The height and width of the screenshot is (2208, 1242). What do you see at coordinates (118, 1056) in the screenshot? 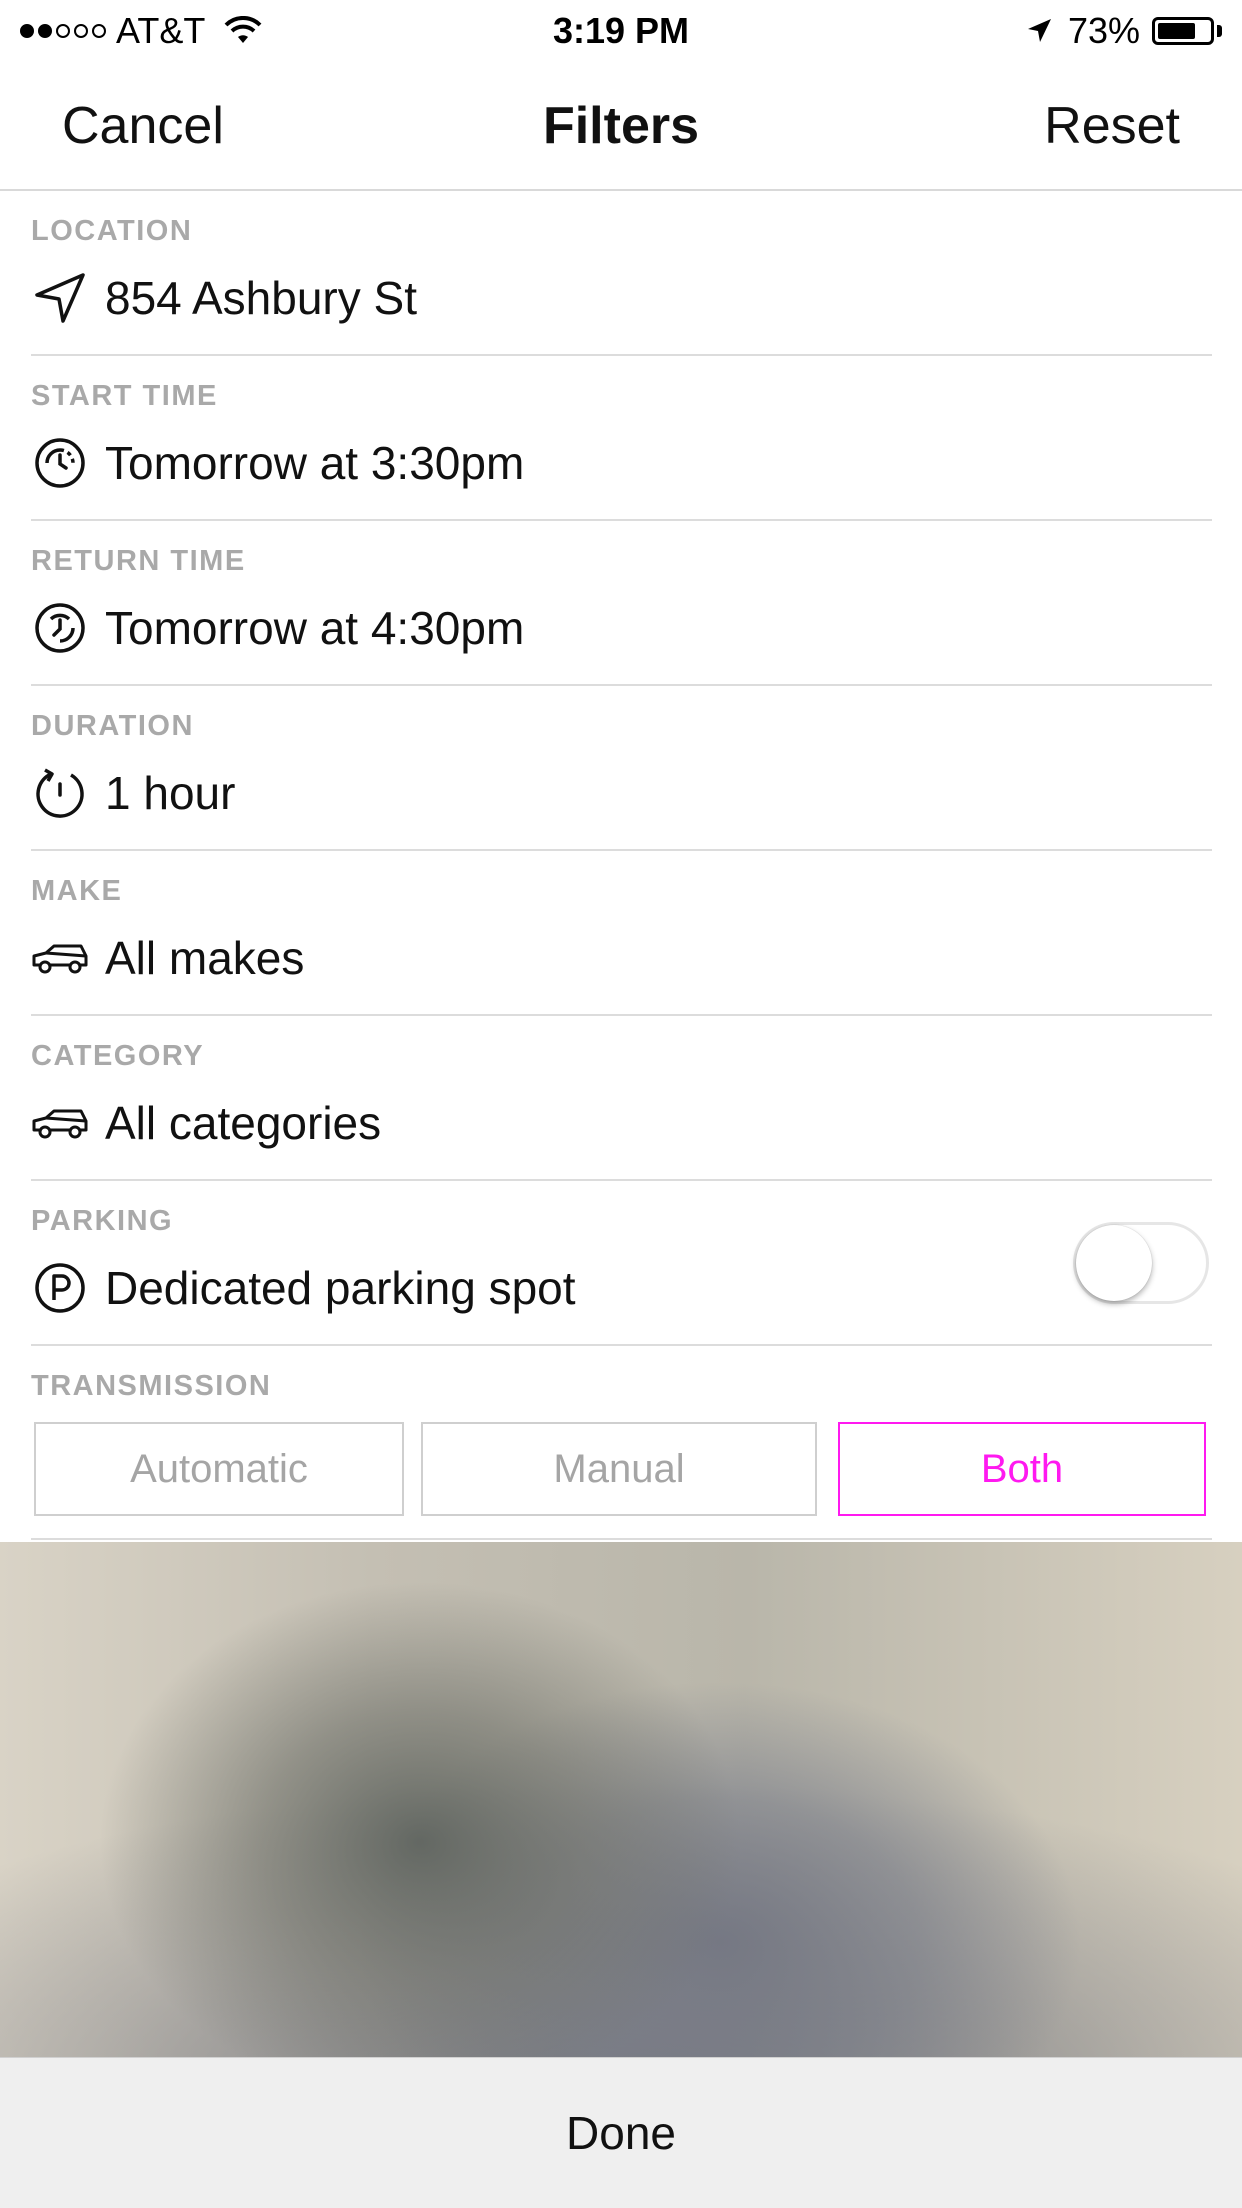
I see `section-label: CATEGORY` at bounding box center [118, 1056].